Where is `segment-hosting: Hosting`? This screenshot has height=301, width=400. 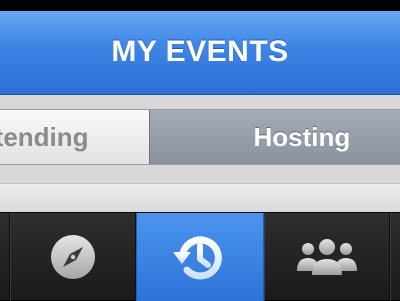 segment-hosting: Hosting is located at coordinates (274, 137).